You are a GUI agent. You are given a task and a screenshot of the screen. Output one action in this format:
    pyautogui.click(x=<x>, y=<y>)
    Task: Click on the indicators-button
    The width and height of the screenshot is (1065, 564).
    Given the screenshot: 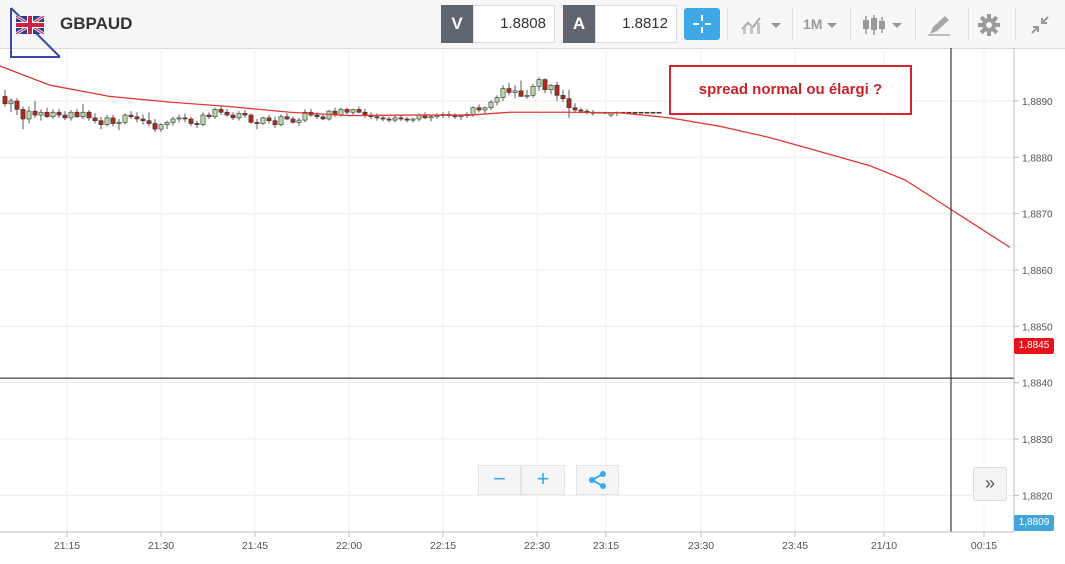 What is the action you would take?
    pyautogui.click(x=760, y=24)
    